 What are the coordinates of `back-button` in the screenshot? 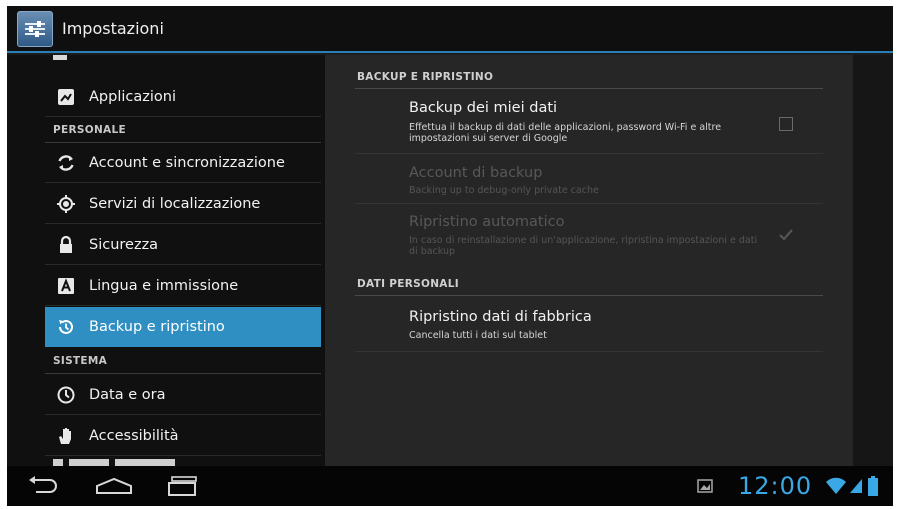 It's located at (43, 486).